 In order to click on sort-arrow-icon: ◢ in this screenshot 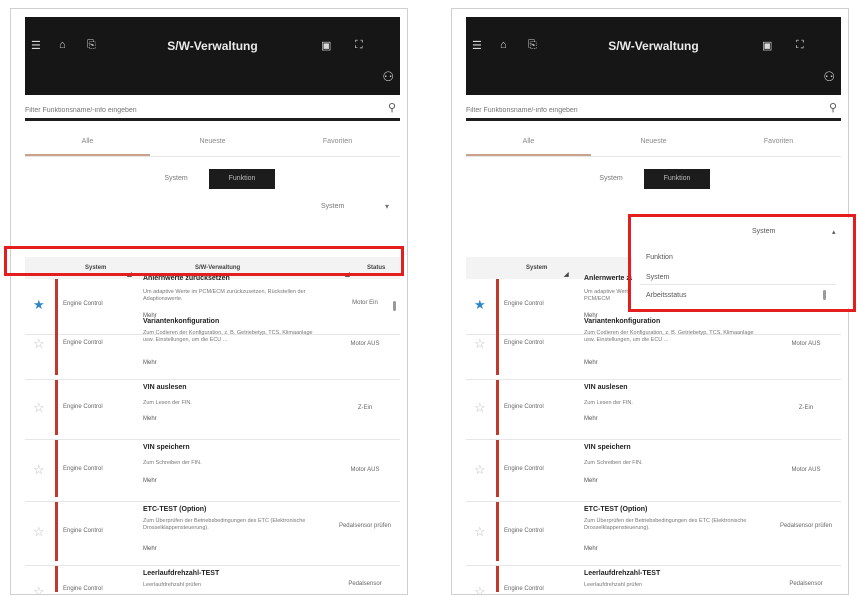, I will do `click(566, 275)`.